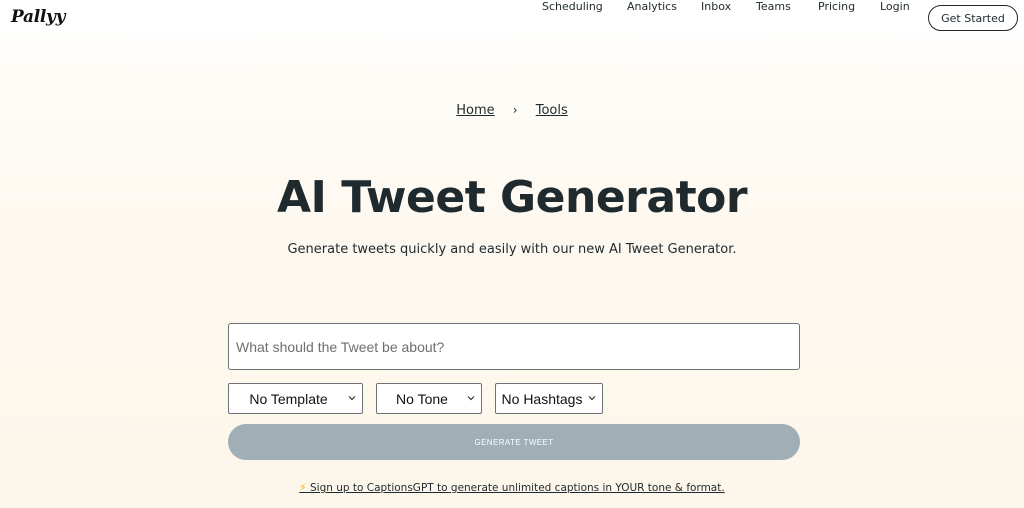 This screenshot has width=1024, height=508. Describe the element at coordinates (542, 398) in the screenshot. I see `hashtags-select-value: No Hashtags` at that location.